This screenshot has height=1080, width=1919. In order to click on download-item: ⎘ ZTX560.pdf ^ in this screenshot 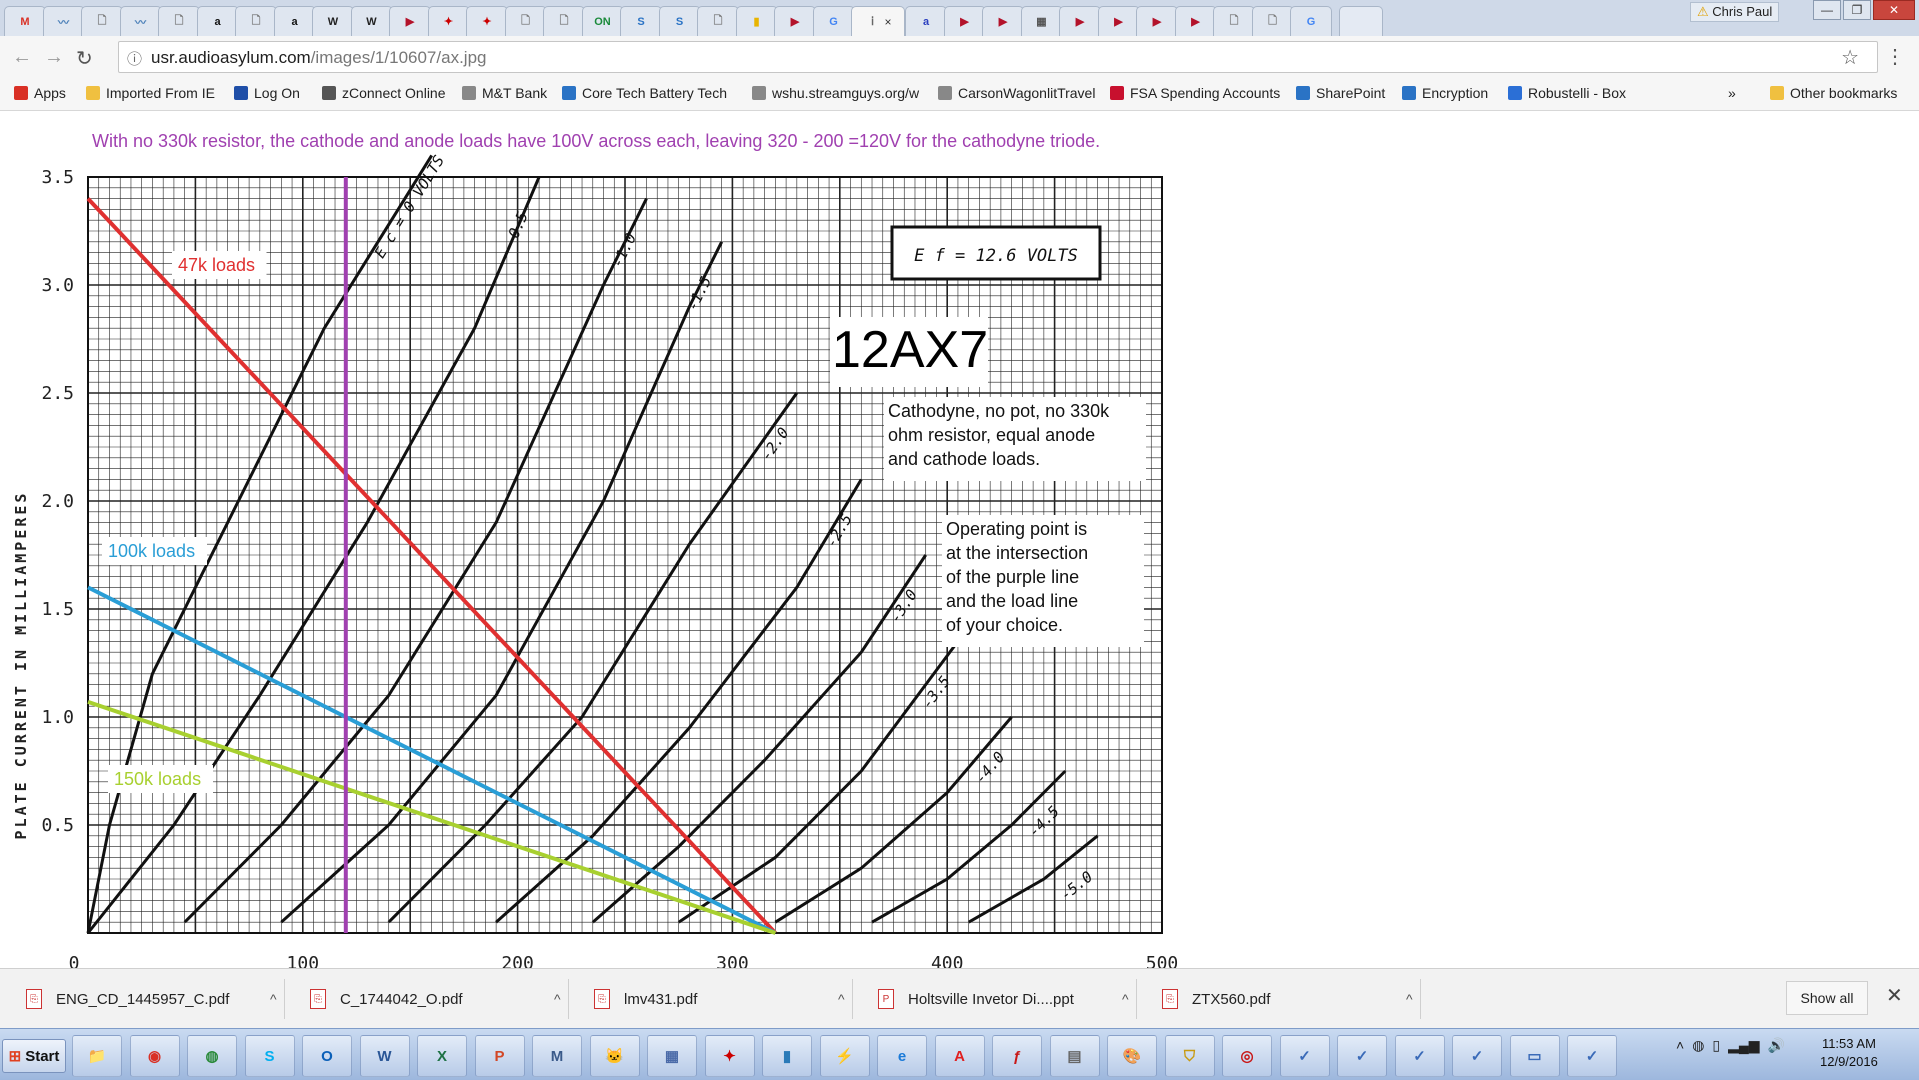, I will do `click(1287, 999)`.